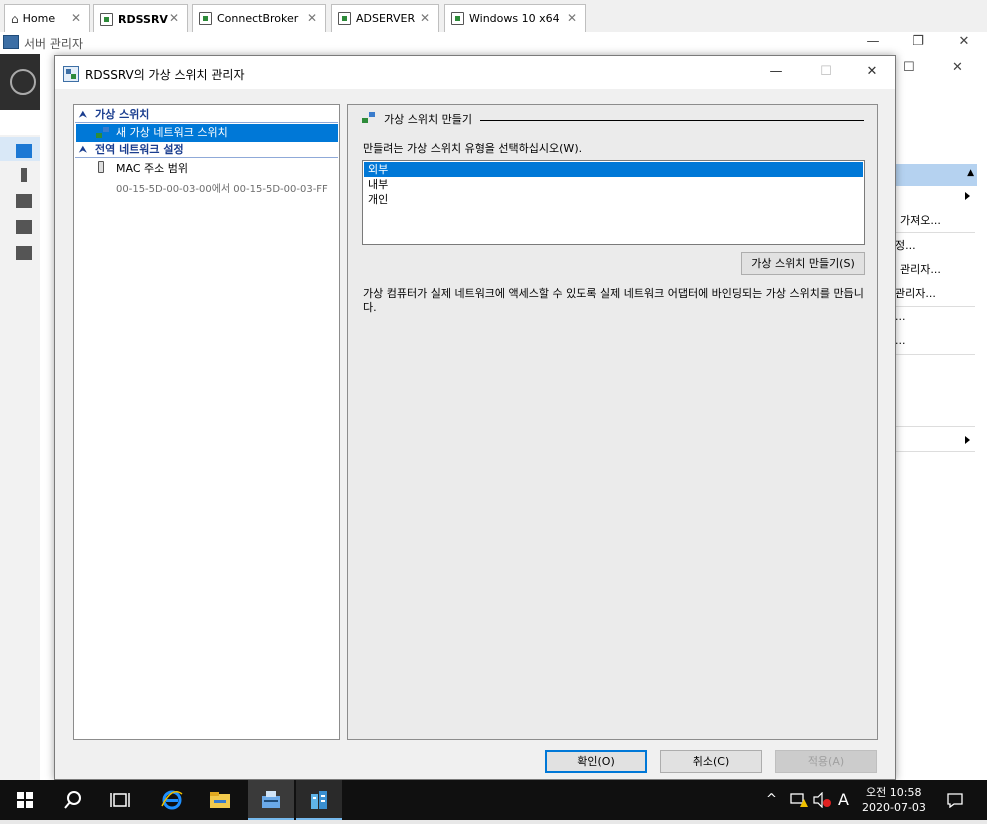 This screenshot has width=987, height=824. I want to click on panel-title: 가상 스위치 만들기, so click(428, 119).